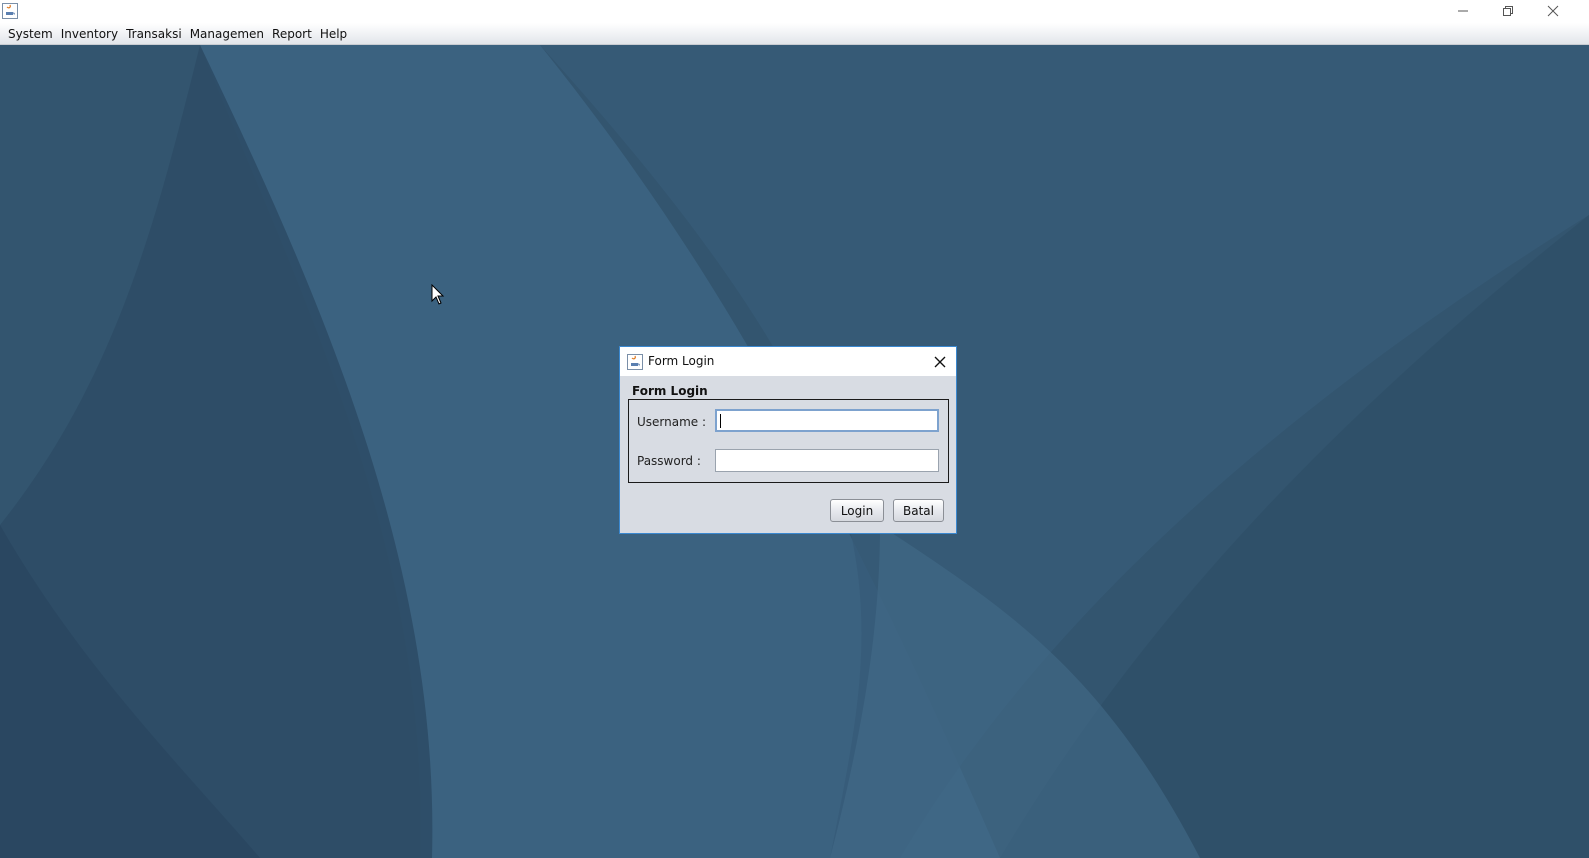 This screenshot has width=1589, height=858. I want to click on text-caret, so click(720, 421).